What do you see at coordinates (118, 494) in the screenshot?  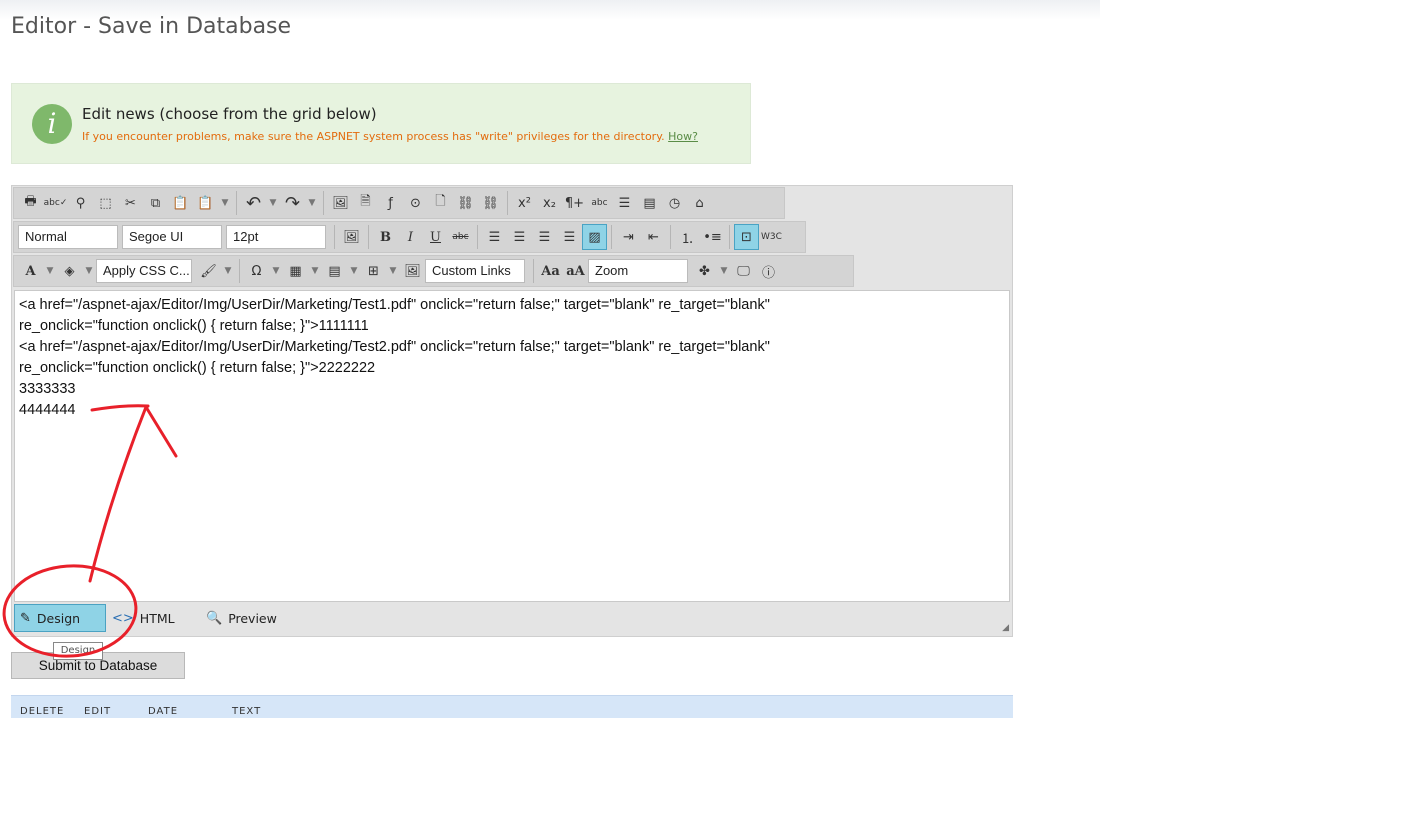 I see `annotation-arrow-shaft` at bounding box center [118, 494].